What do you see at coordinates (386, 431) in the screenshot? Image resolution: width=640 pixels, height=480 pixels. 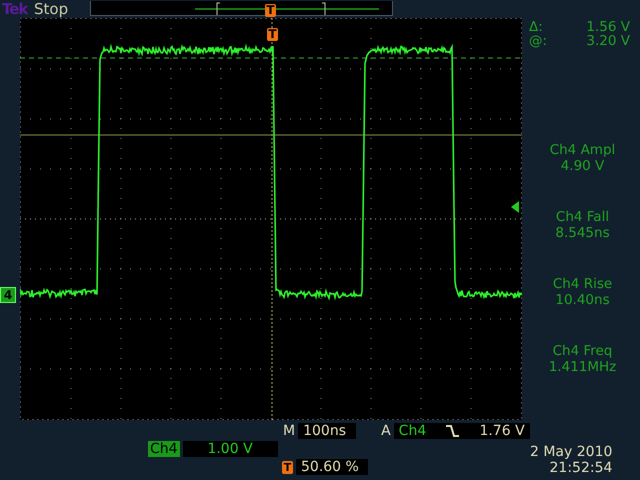 I see `trigger-label: A` at bounding box center [386, 431].